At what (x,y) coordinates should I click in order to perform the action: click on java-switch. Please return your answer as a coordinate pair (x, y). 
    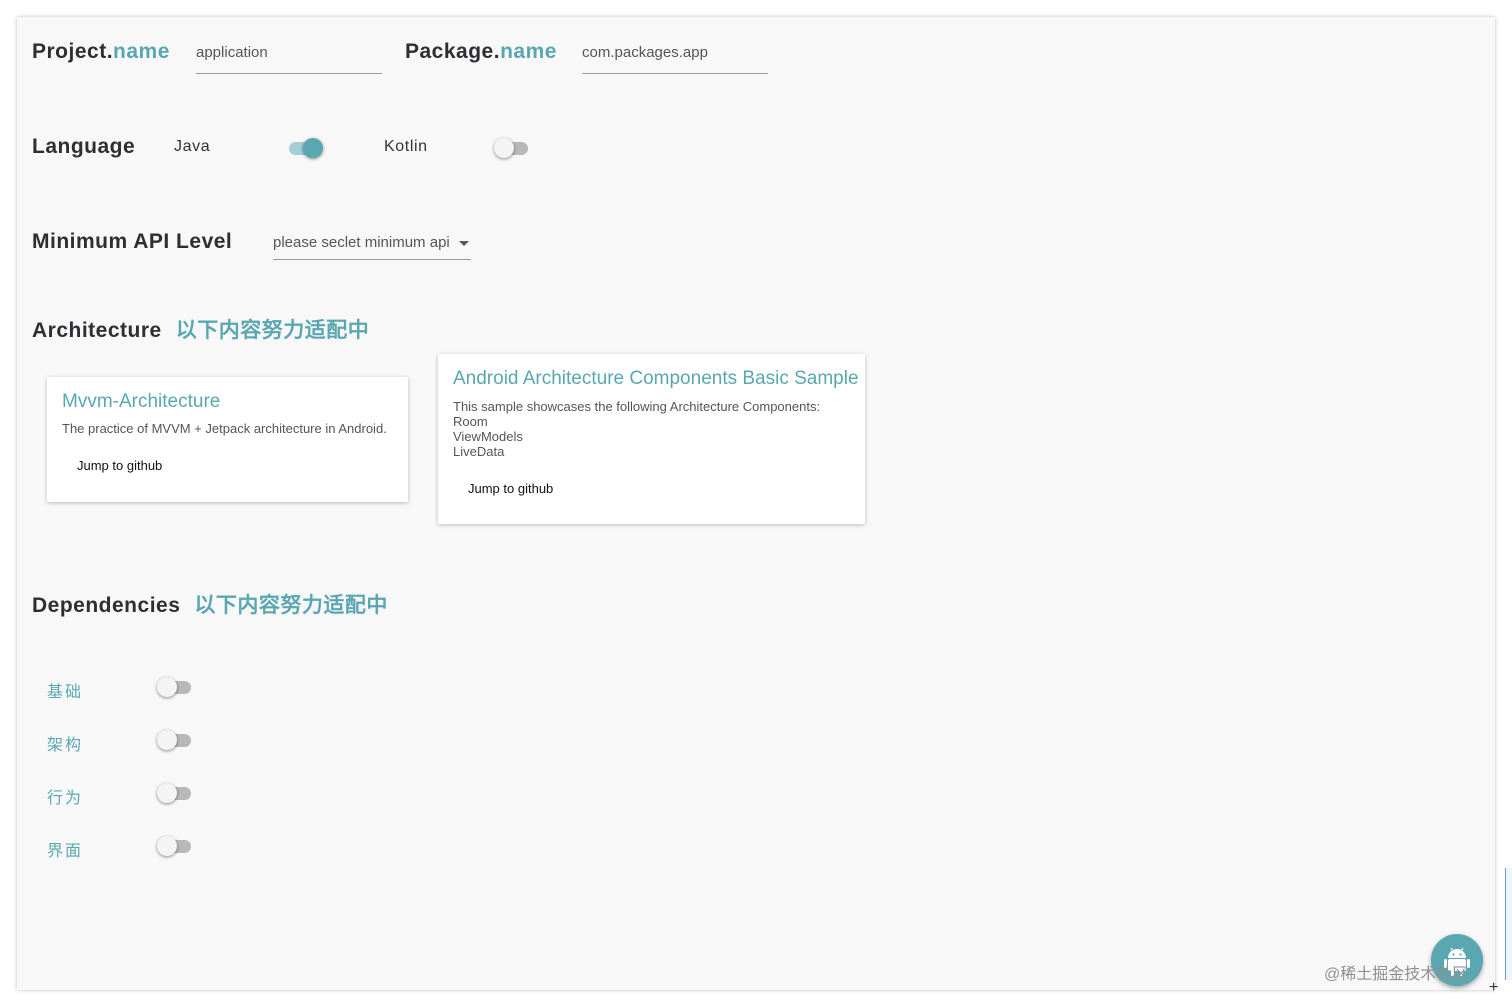
    Looking at the image, I should click on (305, 148).